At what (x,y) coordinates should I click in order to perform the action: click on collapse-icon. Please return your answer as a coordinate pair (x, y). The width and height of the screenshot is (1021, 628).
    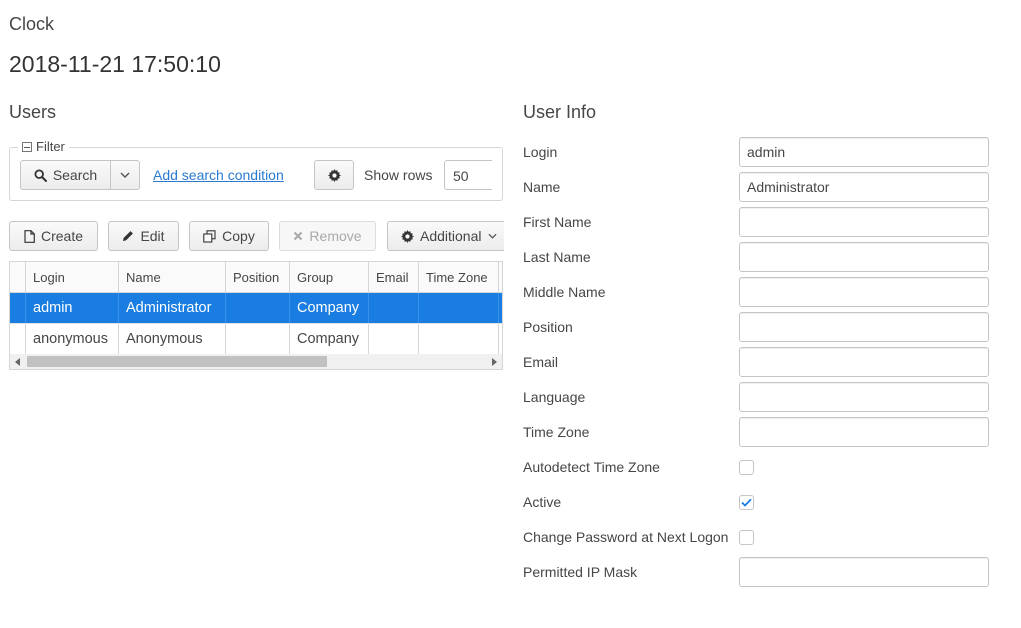
    Looking at the image, I should click on (27, 146).